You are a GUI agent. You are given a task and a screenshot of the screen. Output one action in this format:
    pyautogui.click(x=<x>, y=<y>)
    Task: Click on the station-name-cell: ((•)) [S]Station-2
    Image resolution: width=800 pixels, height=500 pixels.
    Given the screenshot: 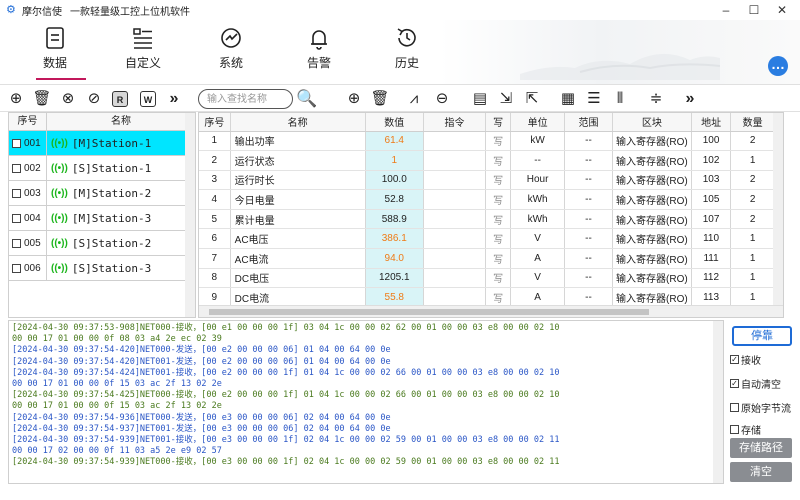 What is the action you would take?
    pyautogui.click(x=99, y=243)
    